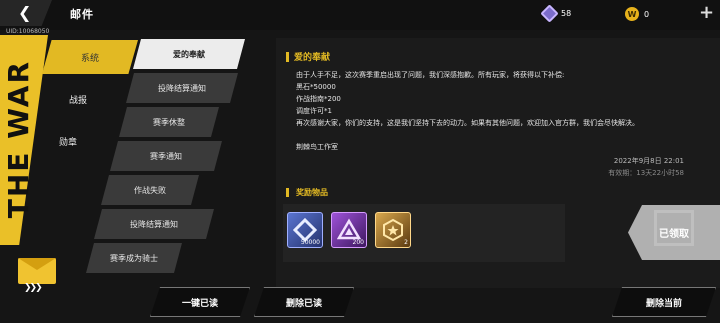  What do you see at coordinates (33, 288) in the screenshot?
I see `triple-chevron-icon: ❯❯❯` at bounding box center [33, 288].